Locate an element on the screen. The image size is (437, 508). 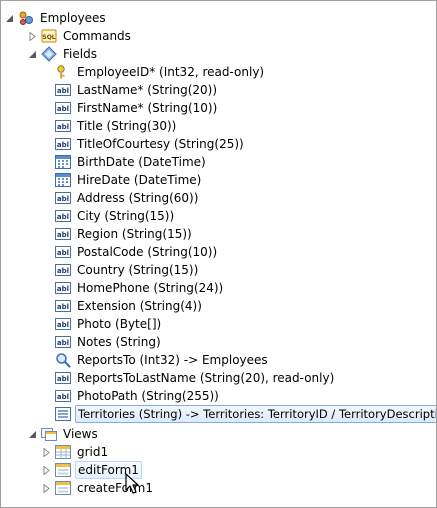
field-notes: abl Notes (String) is located at coordinates (109, 342).